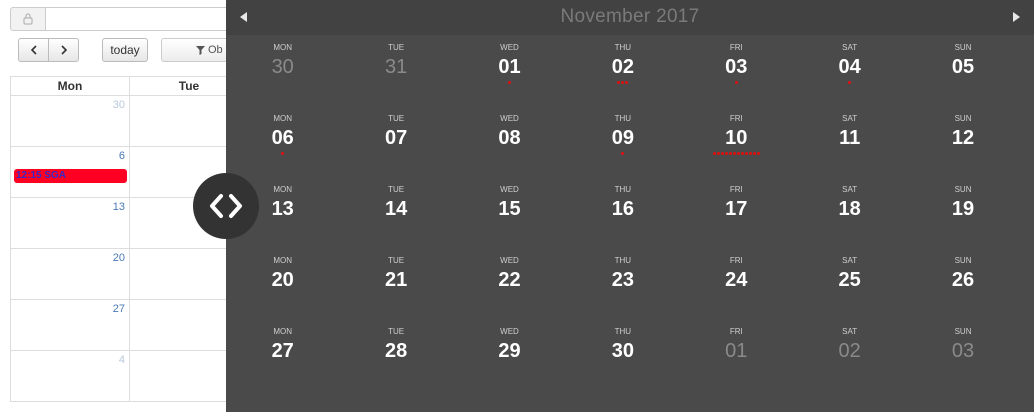 This screenshot has width=1034, height=412. I want to click on day-cell: FRI 01, so click(736, 355).